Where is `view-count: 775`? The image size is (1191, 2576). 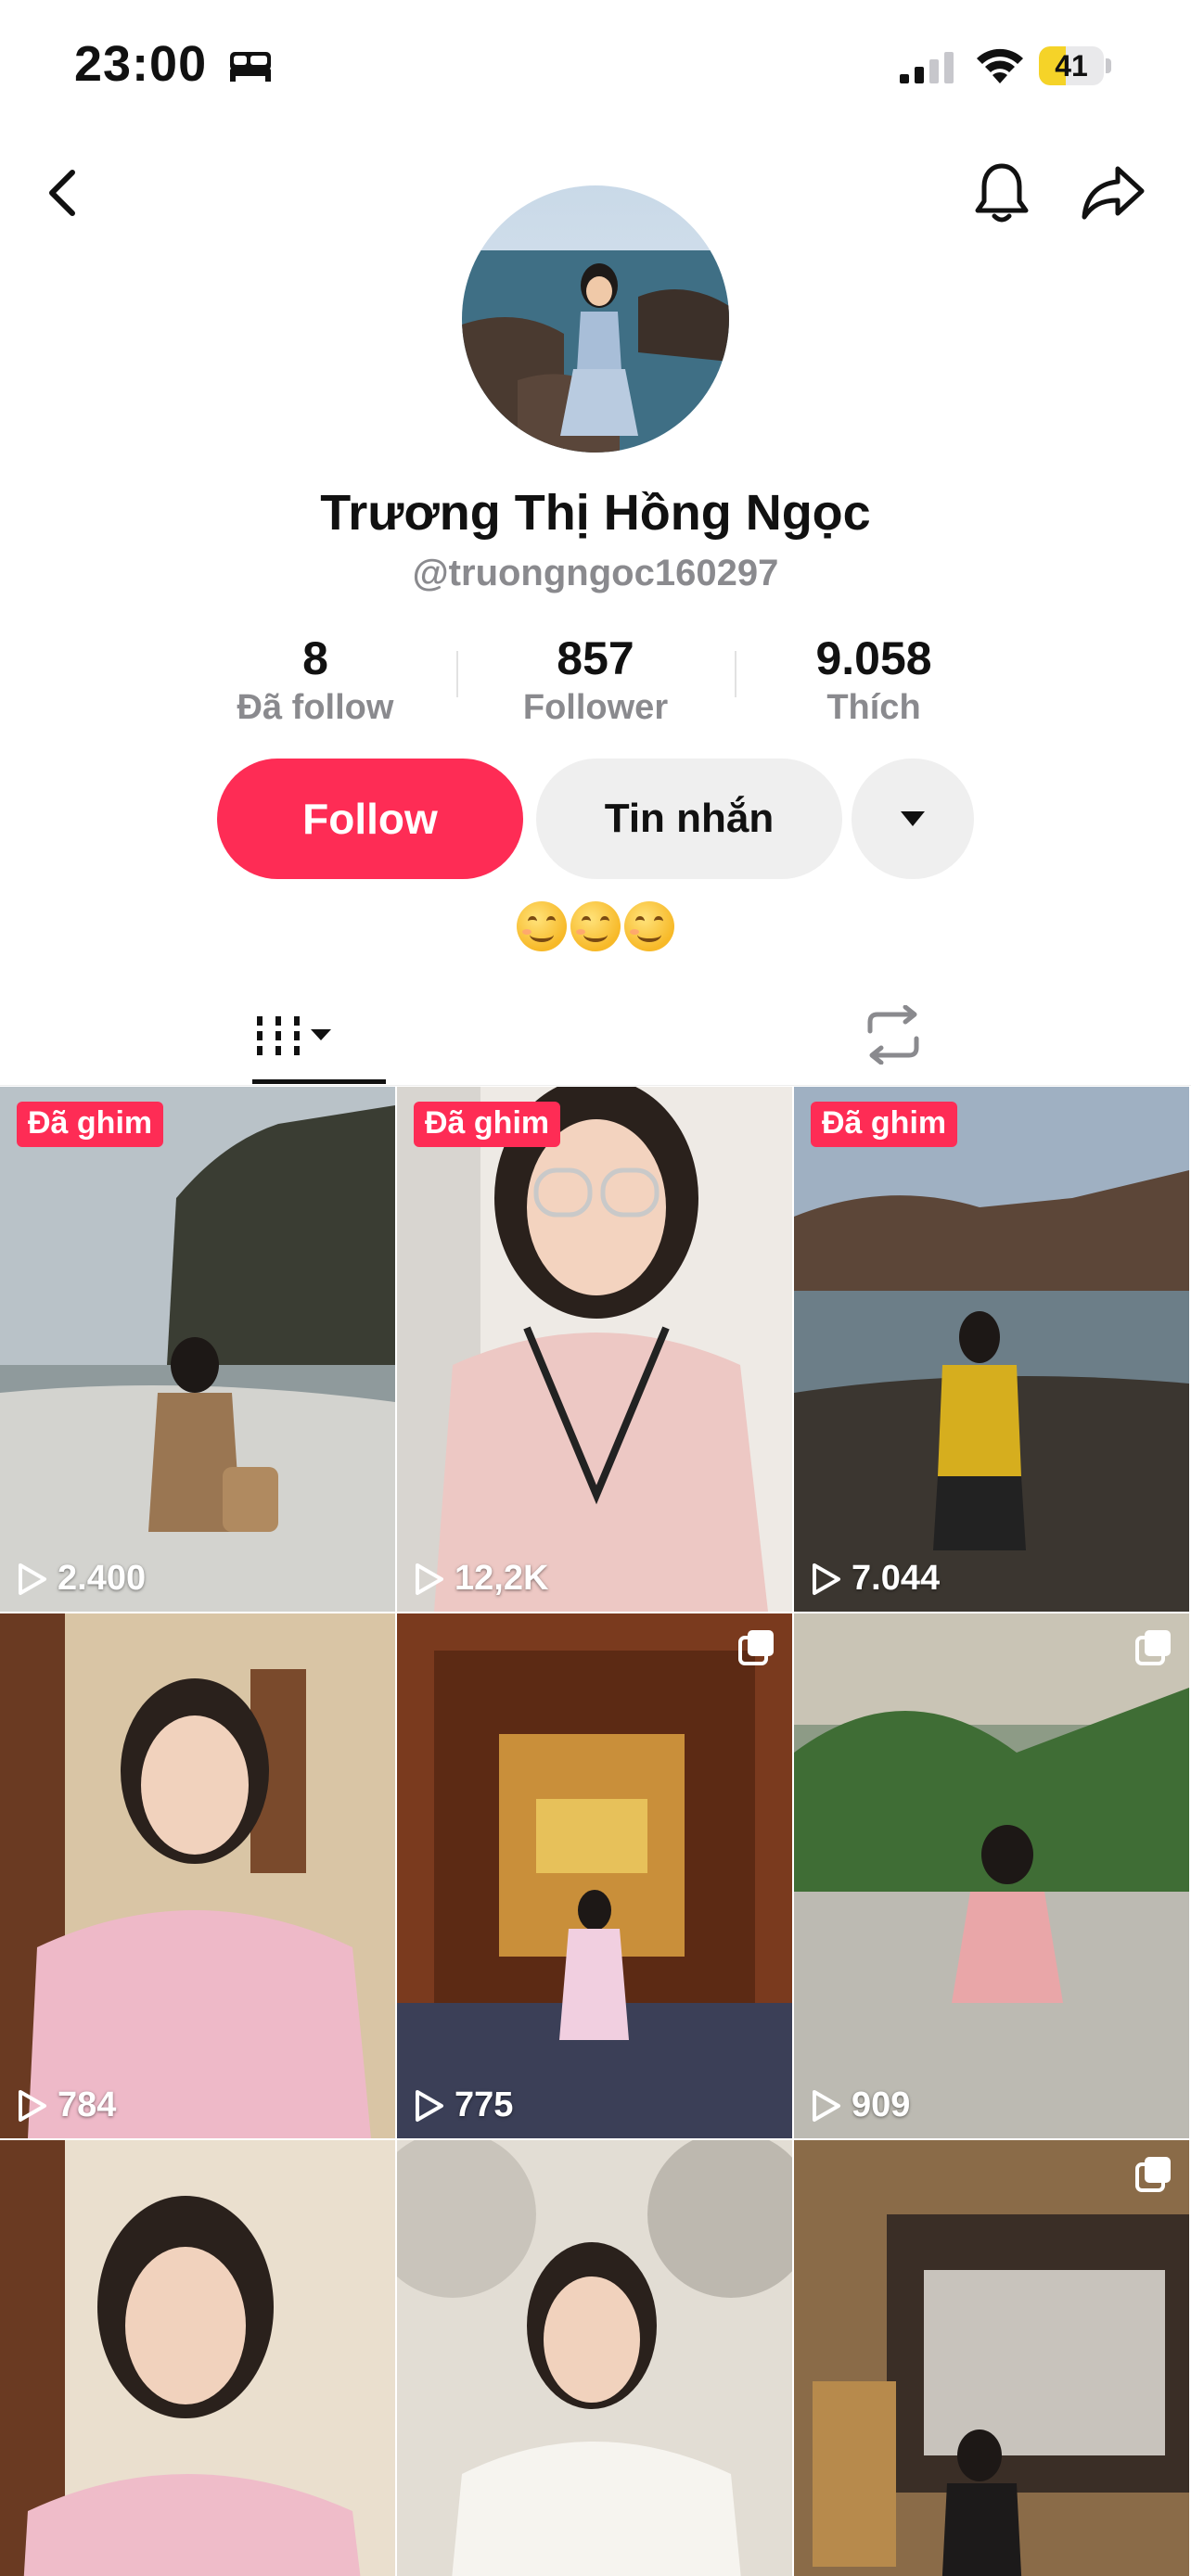
view-count: 775 is located at coordinates (463, 2105).